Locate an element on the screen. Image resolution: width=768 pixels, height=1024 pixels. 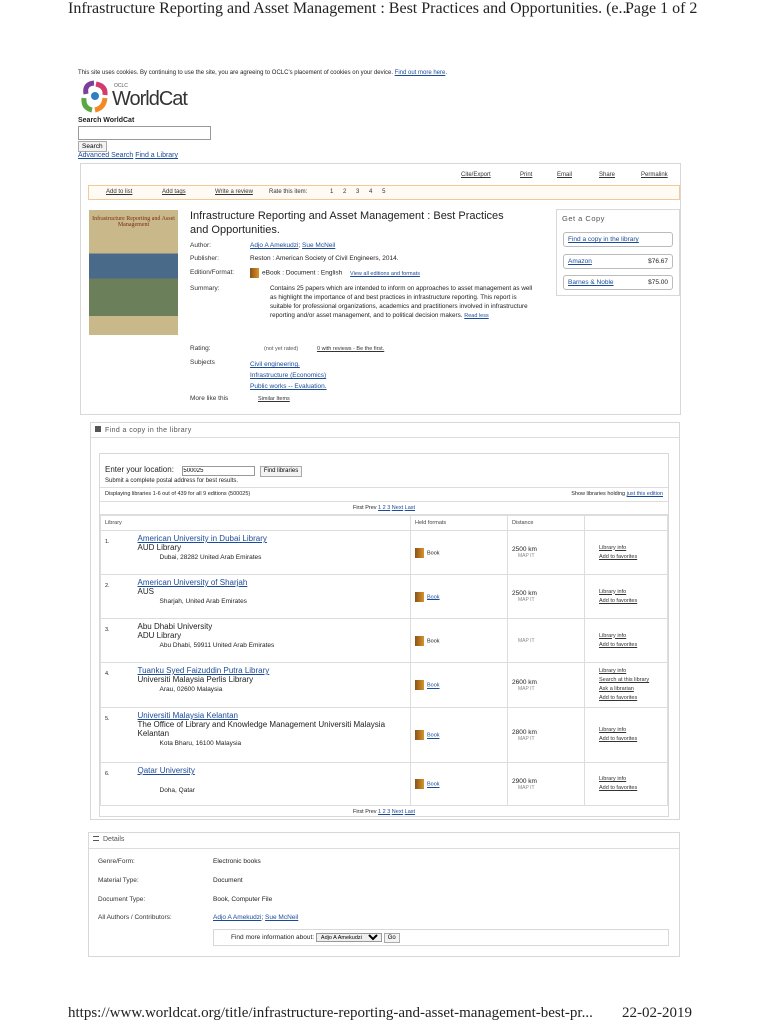
edition-value: eBook : Document : English is located at coordinates (302, 273).